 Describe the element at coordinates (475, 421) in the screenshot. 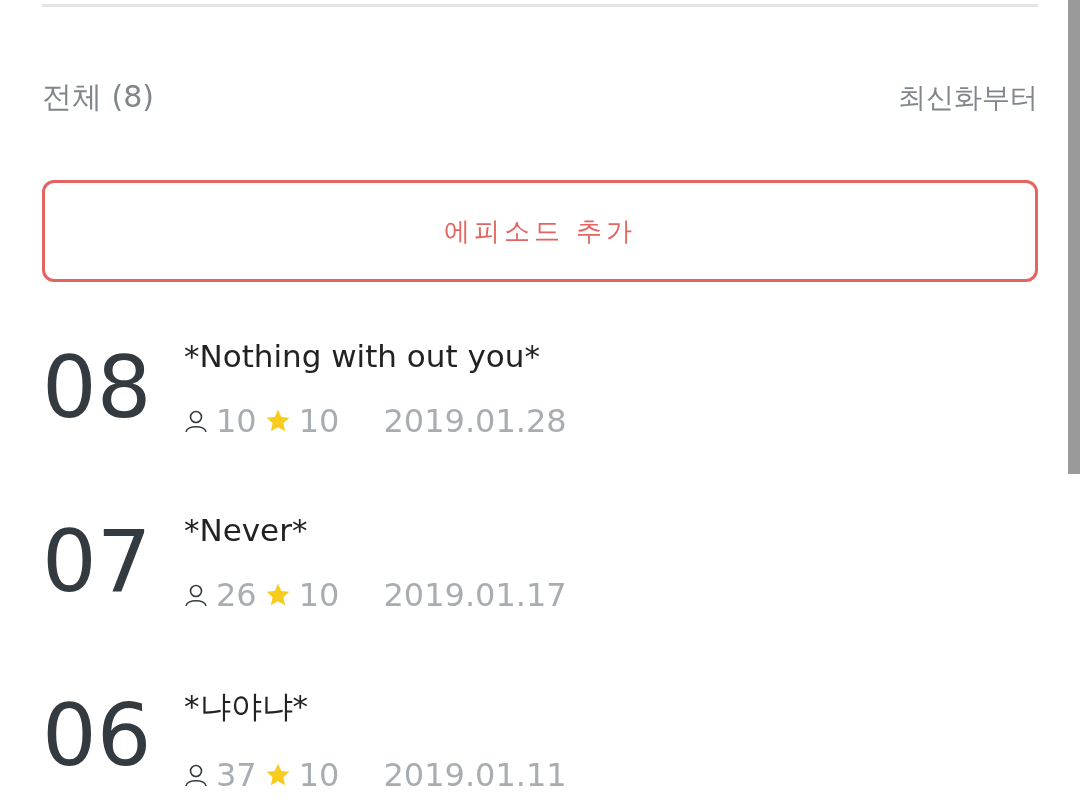

I see `episode-date: 2019.01.28` at that location.